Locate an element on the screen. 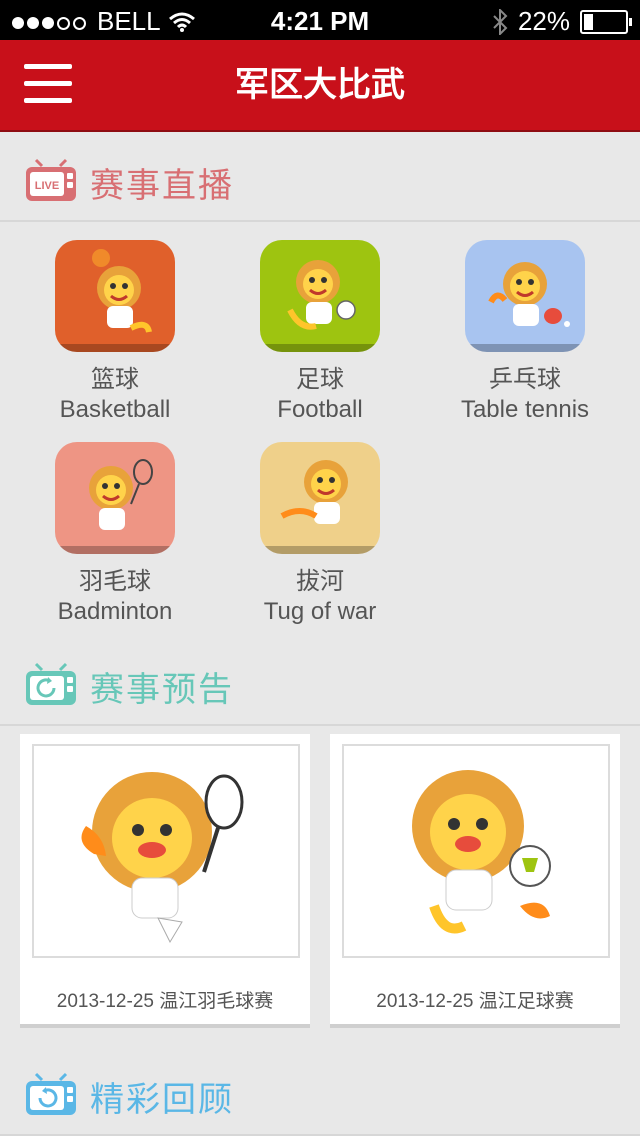  section-header-preview: 赛事预告 is located at coordinates (320, 685).